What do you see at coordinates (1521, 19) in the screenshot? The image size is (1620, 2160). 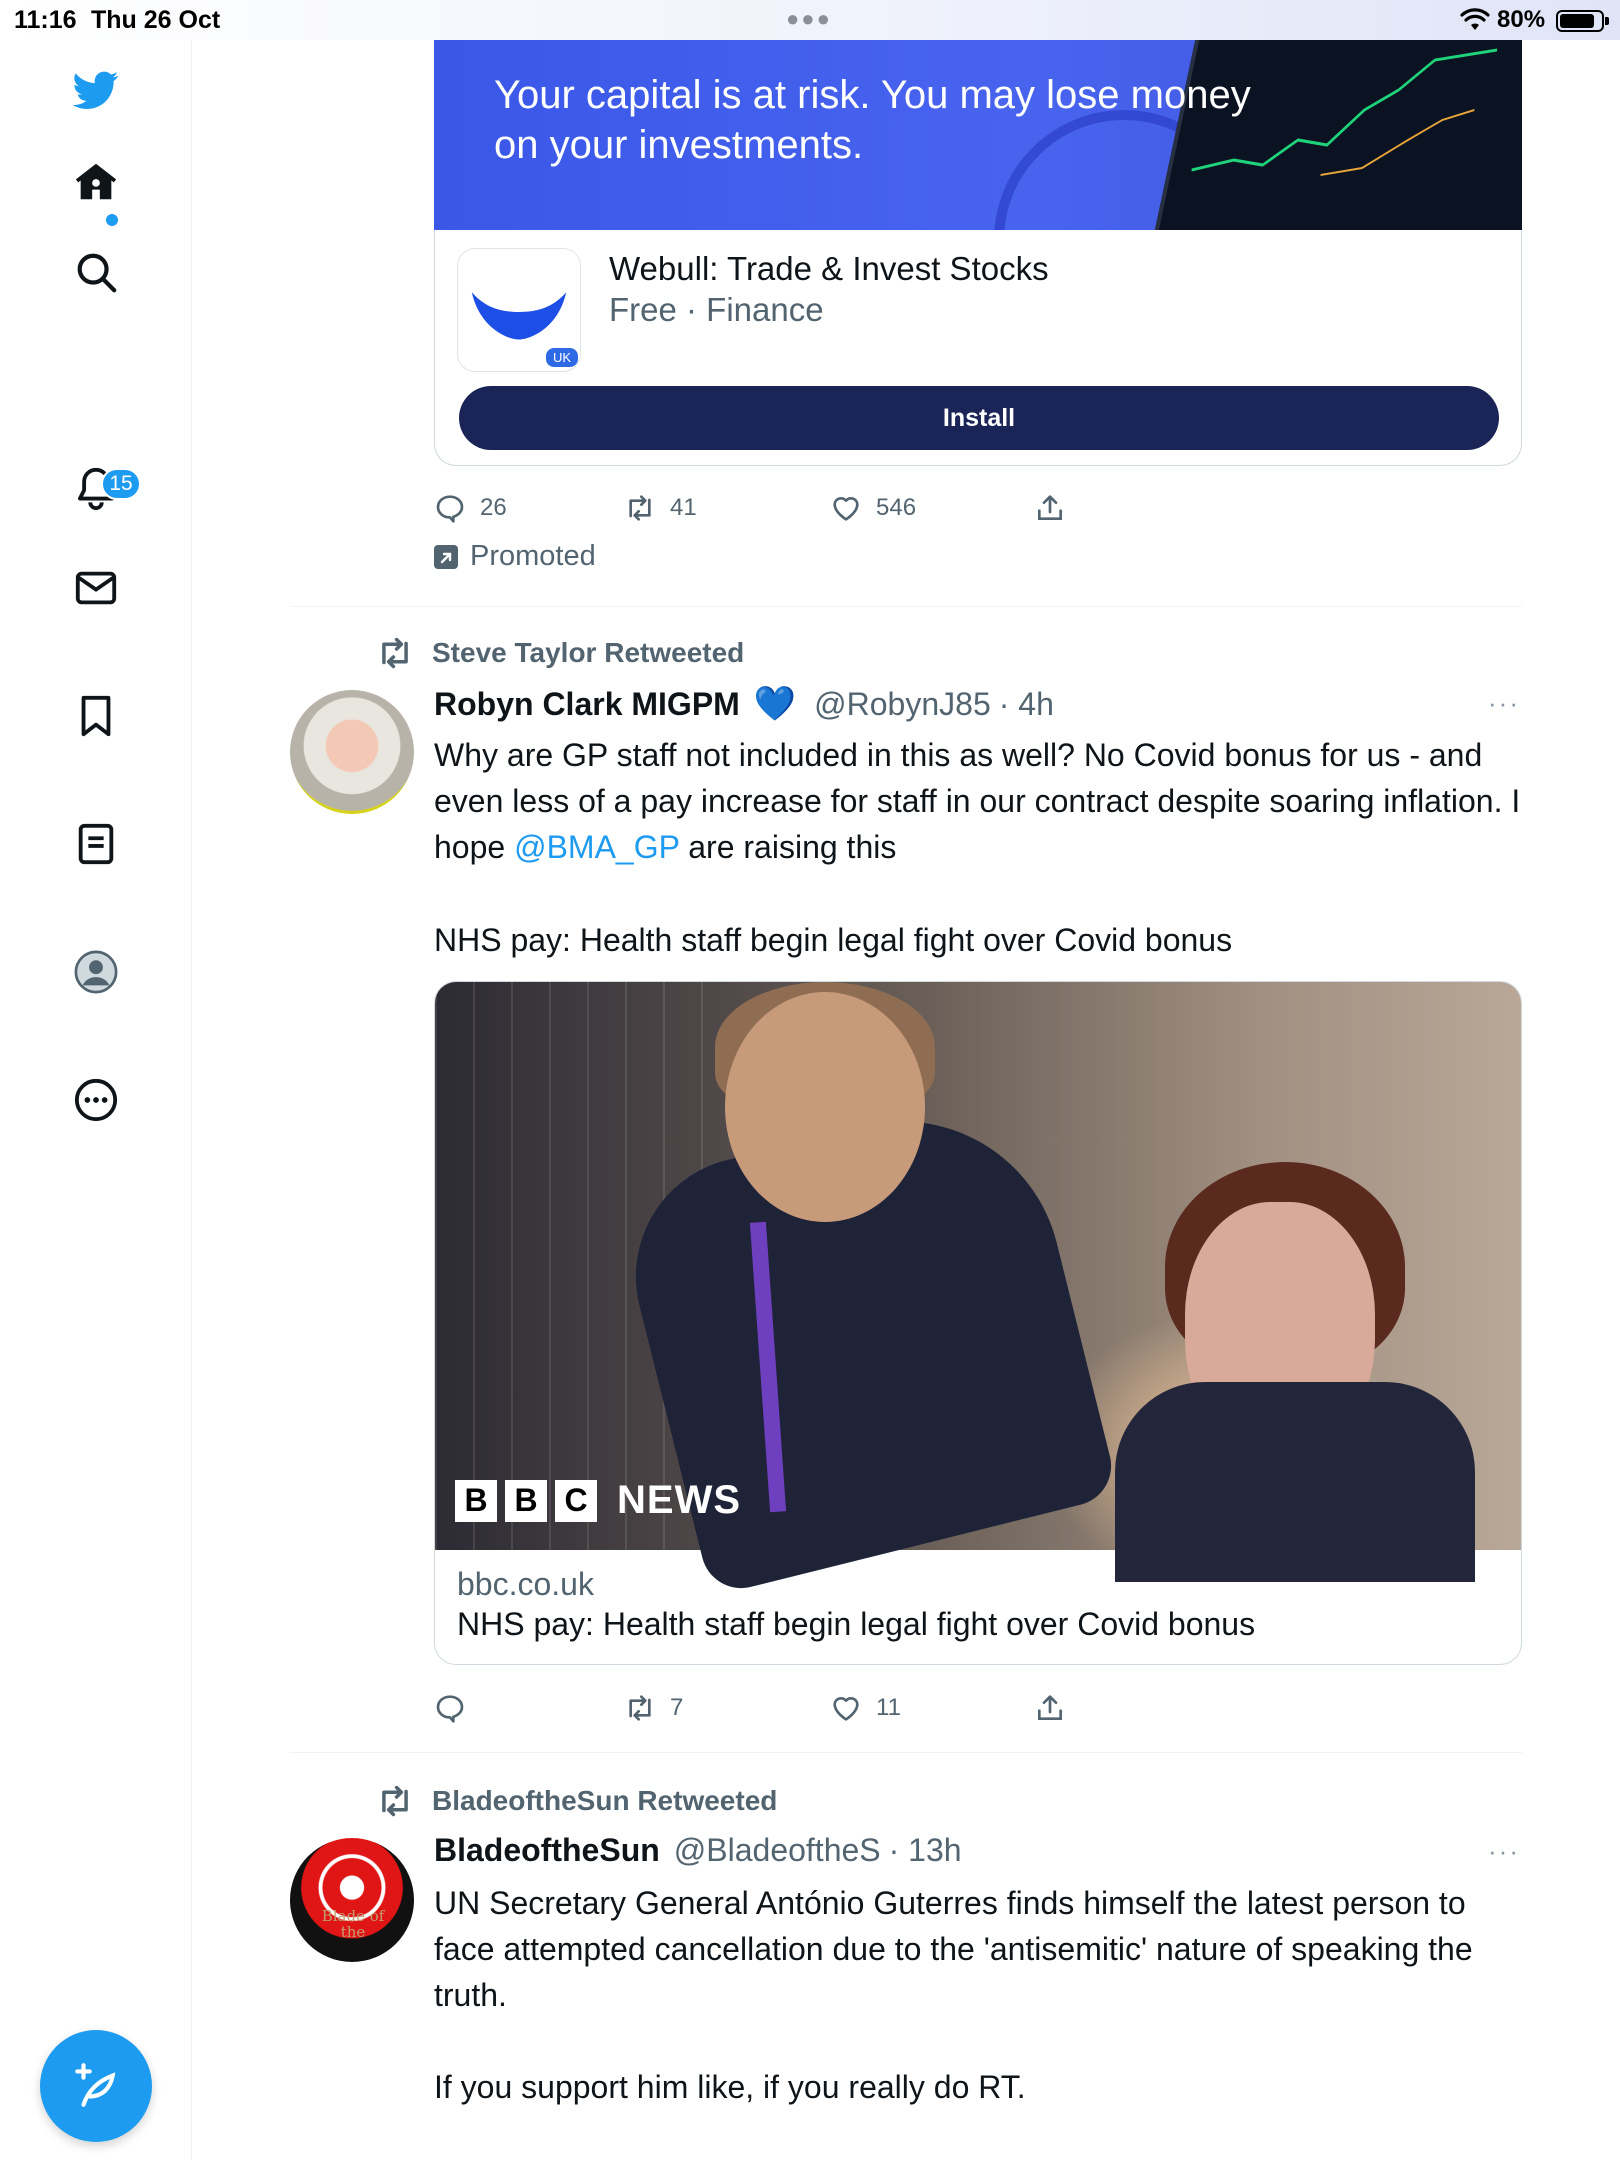 I see `battery-percent: 80%` at bounding box center [1521, 19].